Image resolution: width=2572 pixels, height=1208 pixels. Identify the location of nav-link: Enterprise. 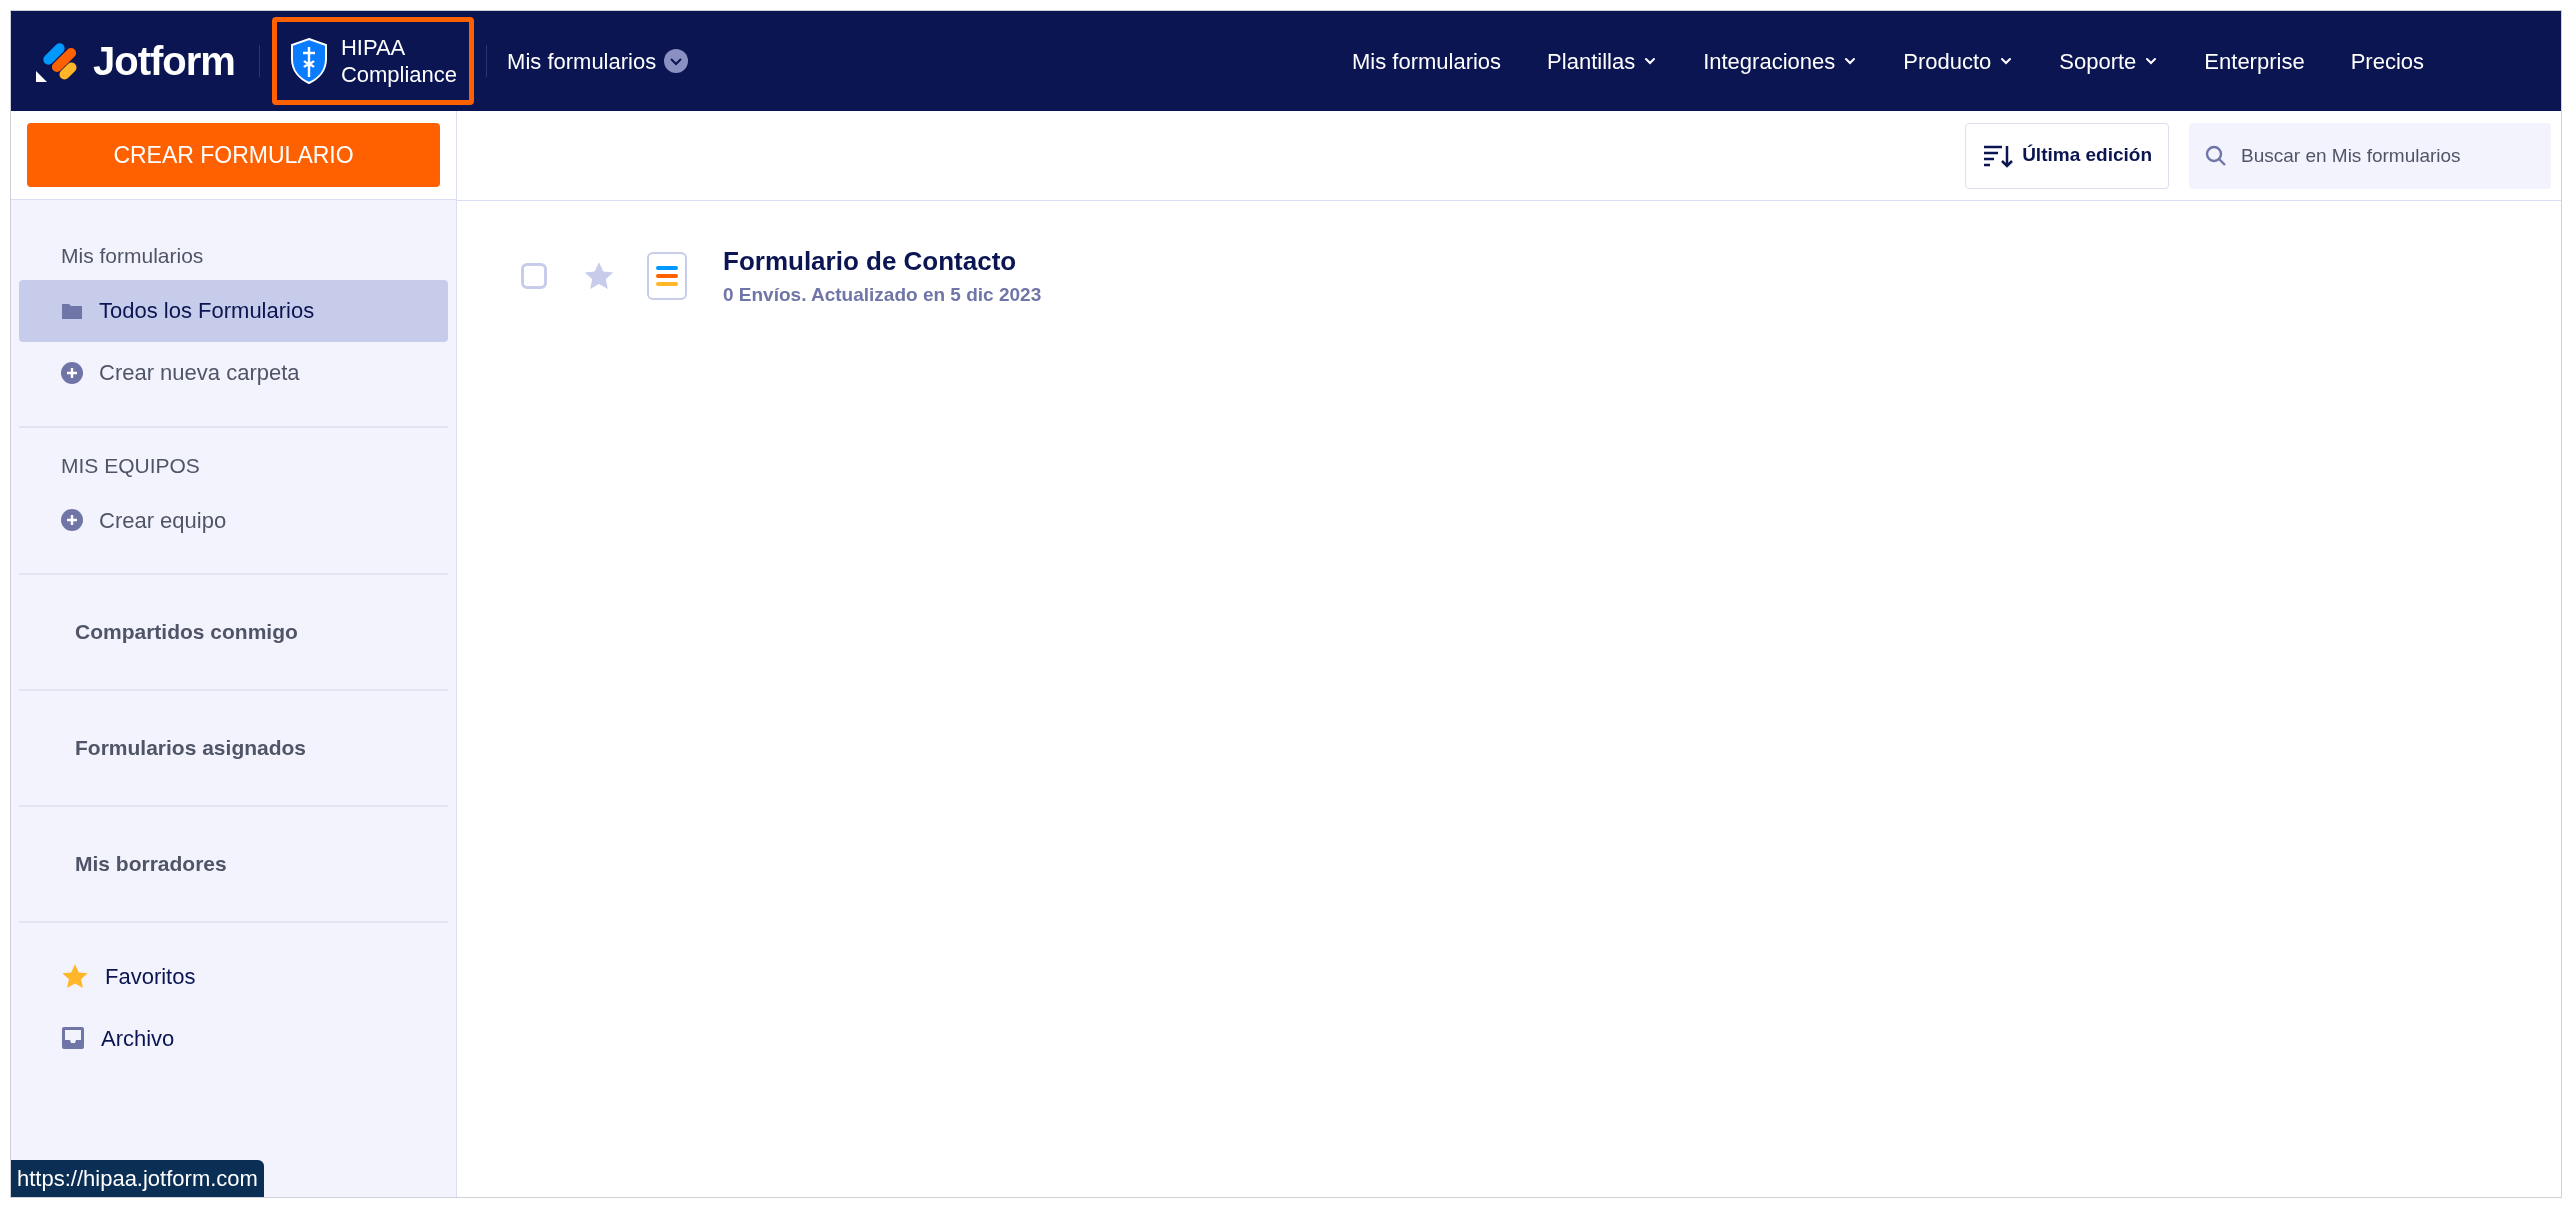
(2254, 61).